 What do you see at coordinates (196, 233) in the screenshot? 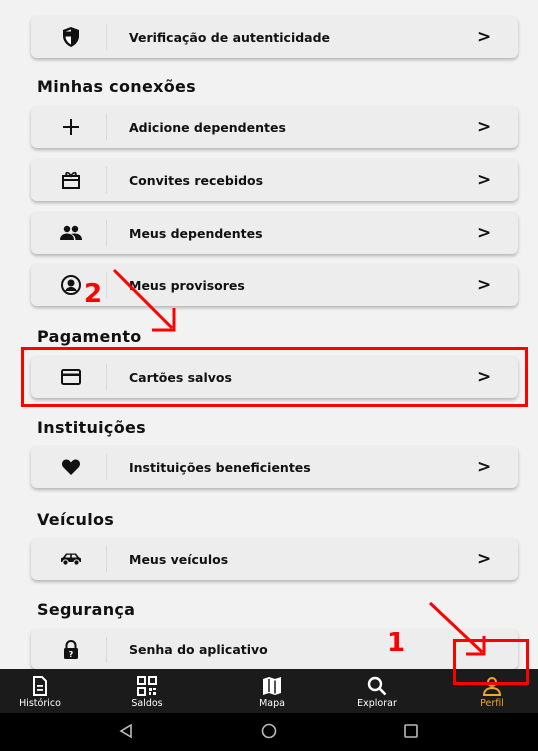
I see `menu-item-label: Meus dependentes` at bounding box center [196, 233].